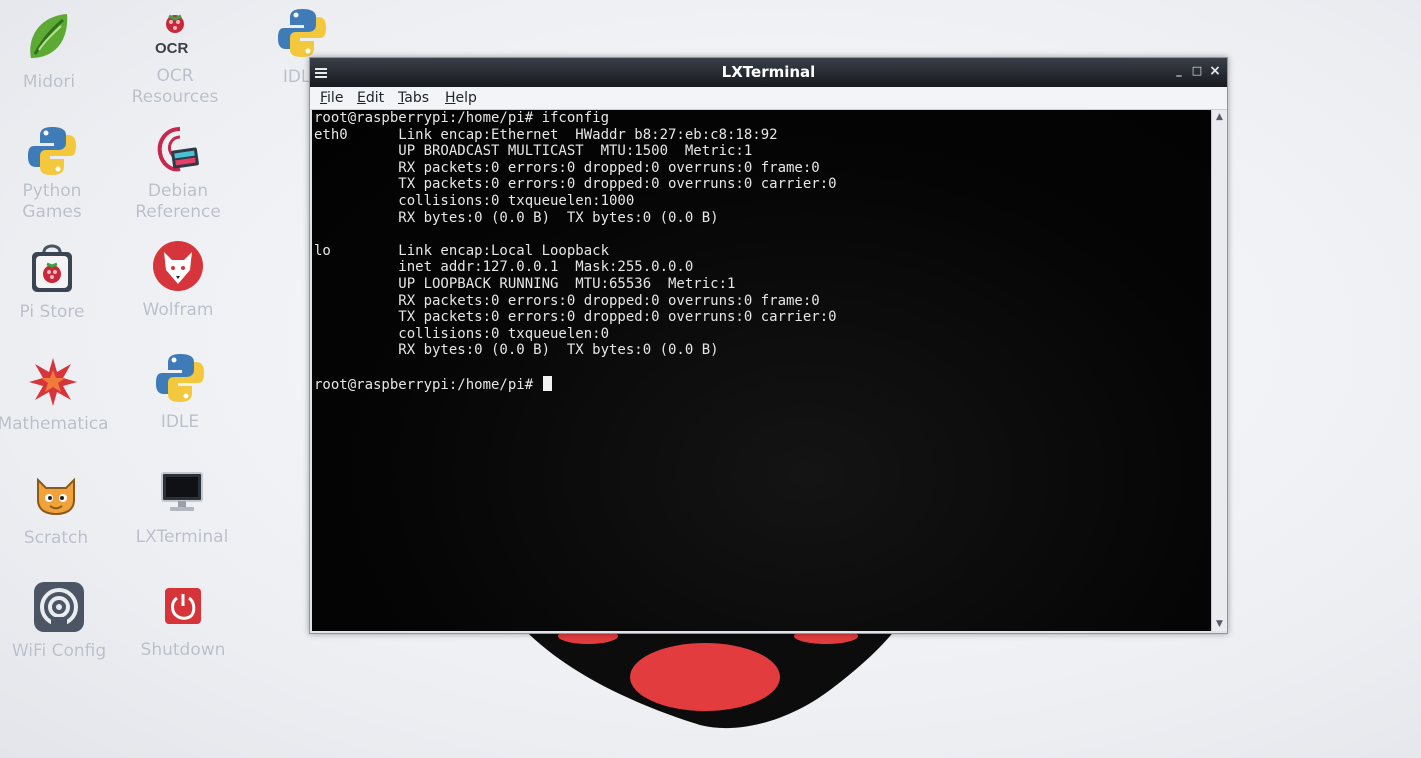  What do you see at coordinates (1219, 370) in the screenshot?
I see `terminal-scrollbar: ▲ ▼` at bounding box center [1219, 370].